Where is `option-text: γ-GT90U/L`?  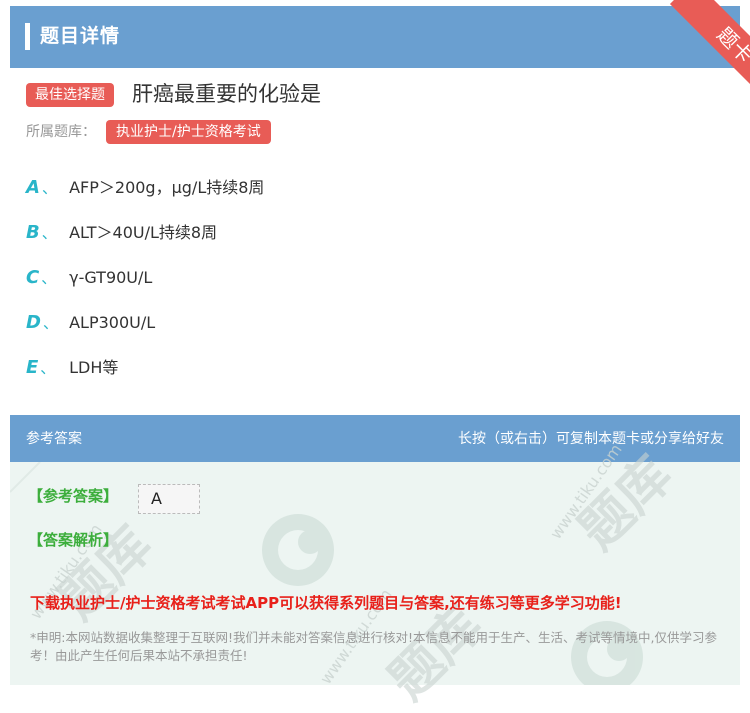
option-text: γ-GT90U/L is located at coordinates (111, 277).